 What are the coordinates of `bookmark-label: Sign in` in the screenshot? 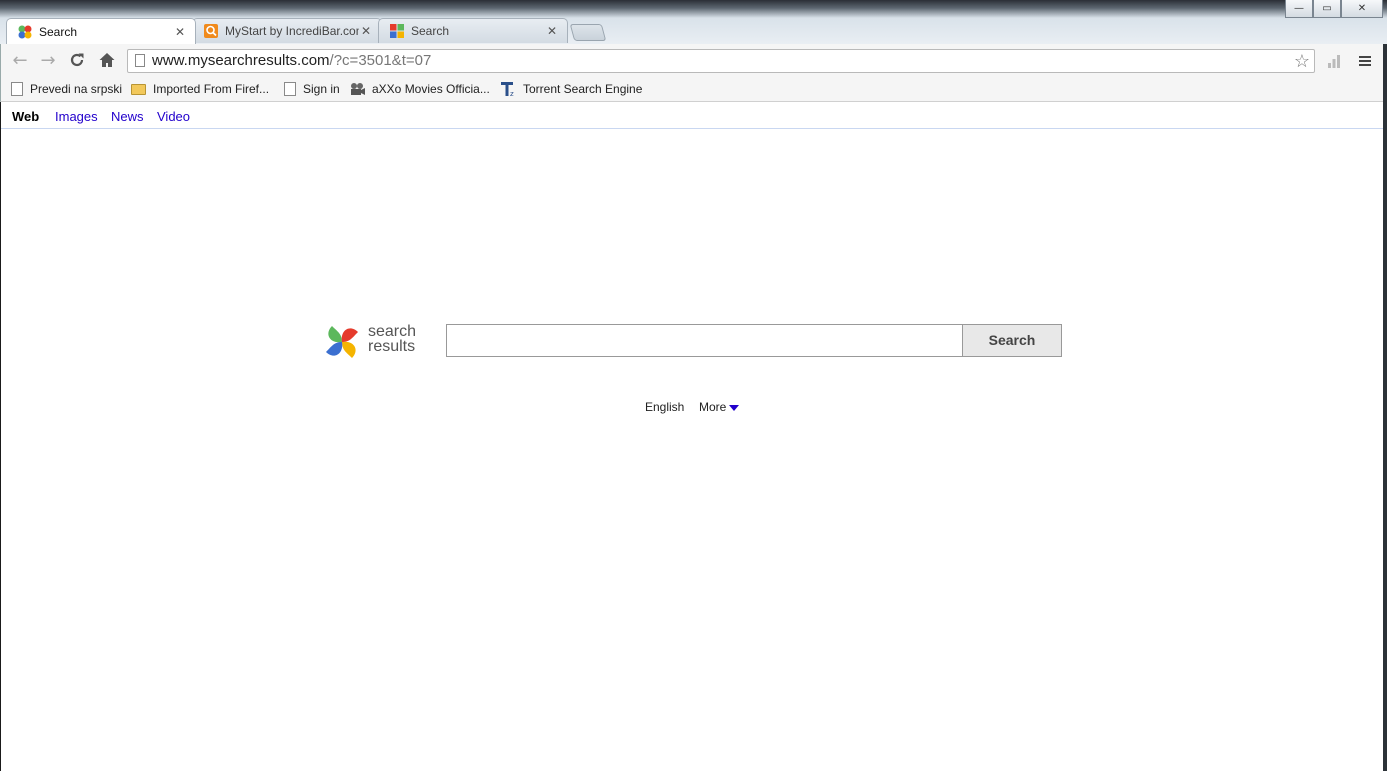 It's located at (321, 89).